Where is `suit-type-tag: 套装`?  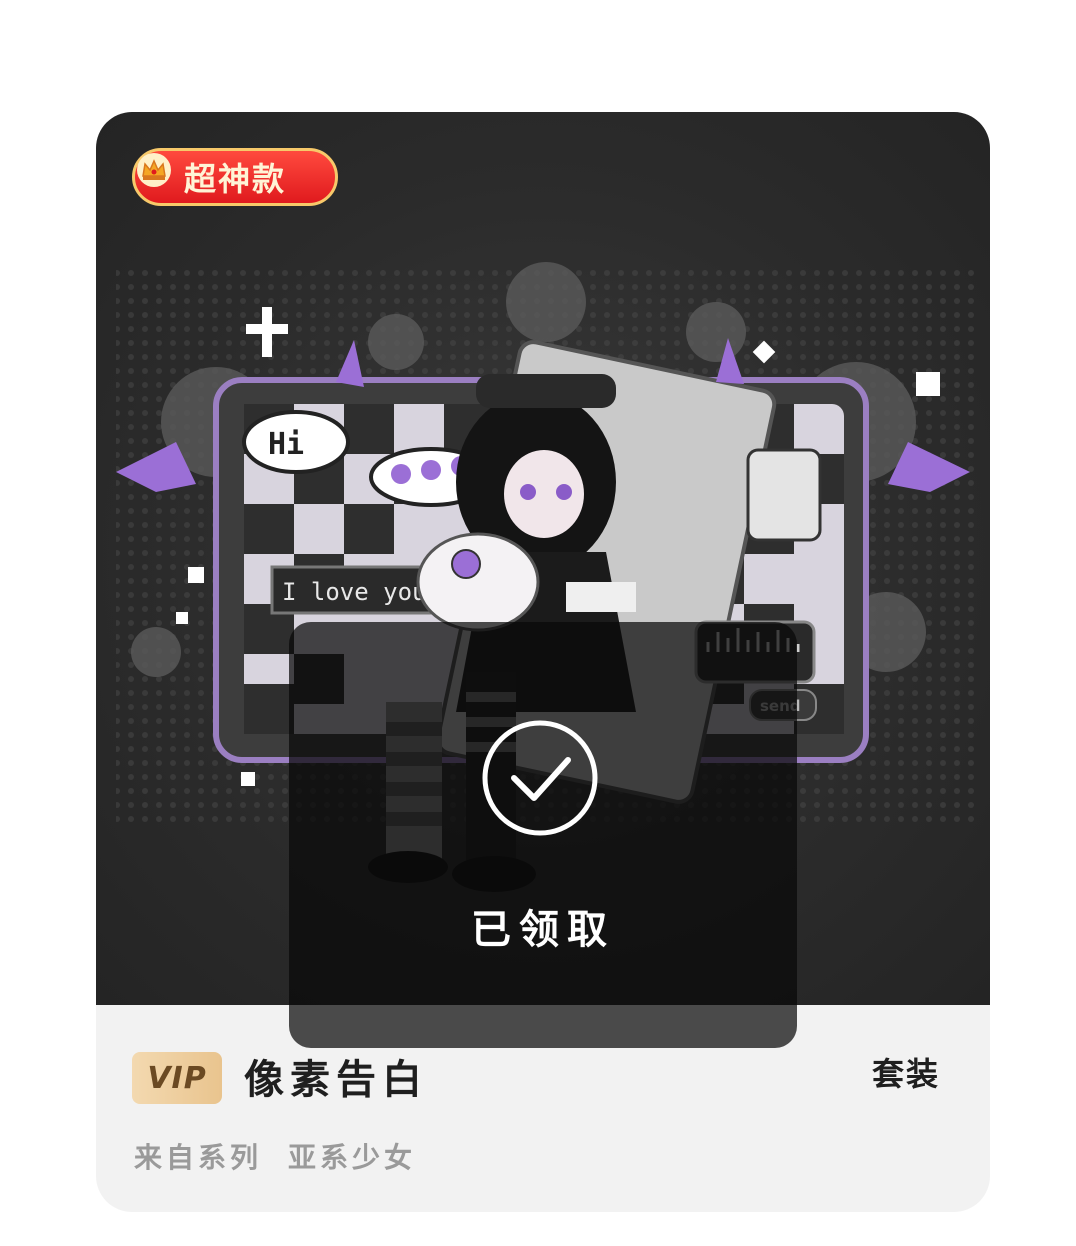
suit-type-tag: 套装 is located at coordinates (906, 1075).